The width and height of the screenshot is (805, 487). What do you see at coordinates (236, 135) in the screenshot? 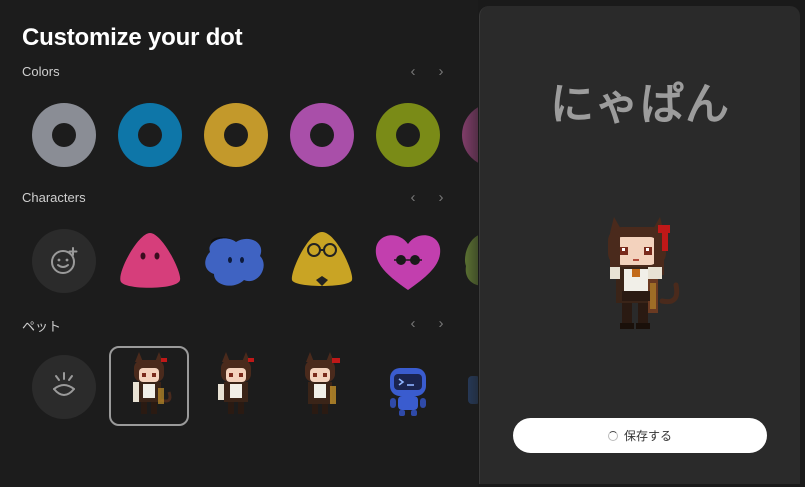
I see `color-swatch-gold` at bounding box center [236, 135].